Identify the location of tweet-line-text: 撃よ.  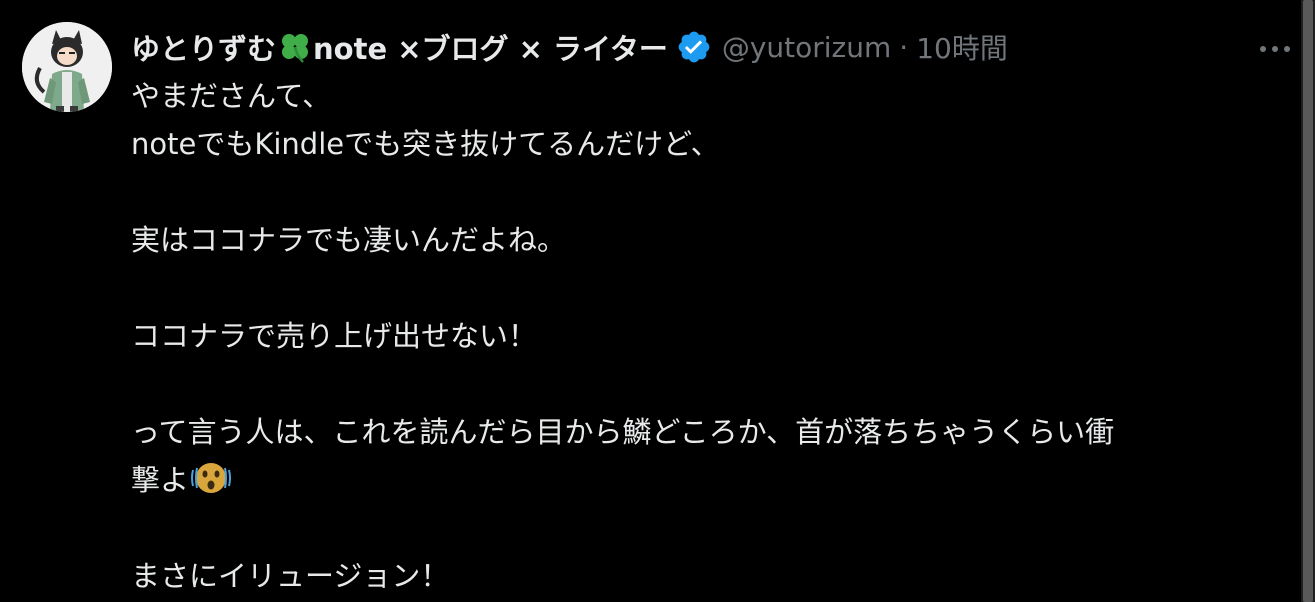
(160, 480).